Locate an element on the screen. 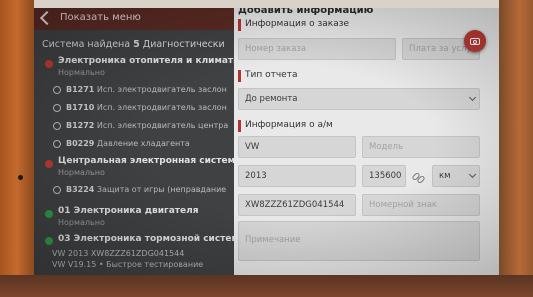 The image size is (533, 297). system-item-engine: 01 Электроника двигателя Нормально is located at coordinates (134, 218).